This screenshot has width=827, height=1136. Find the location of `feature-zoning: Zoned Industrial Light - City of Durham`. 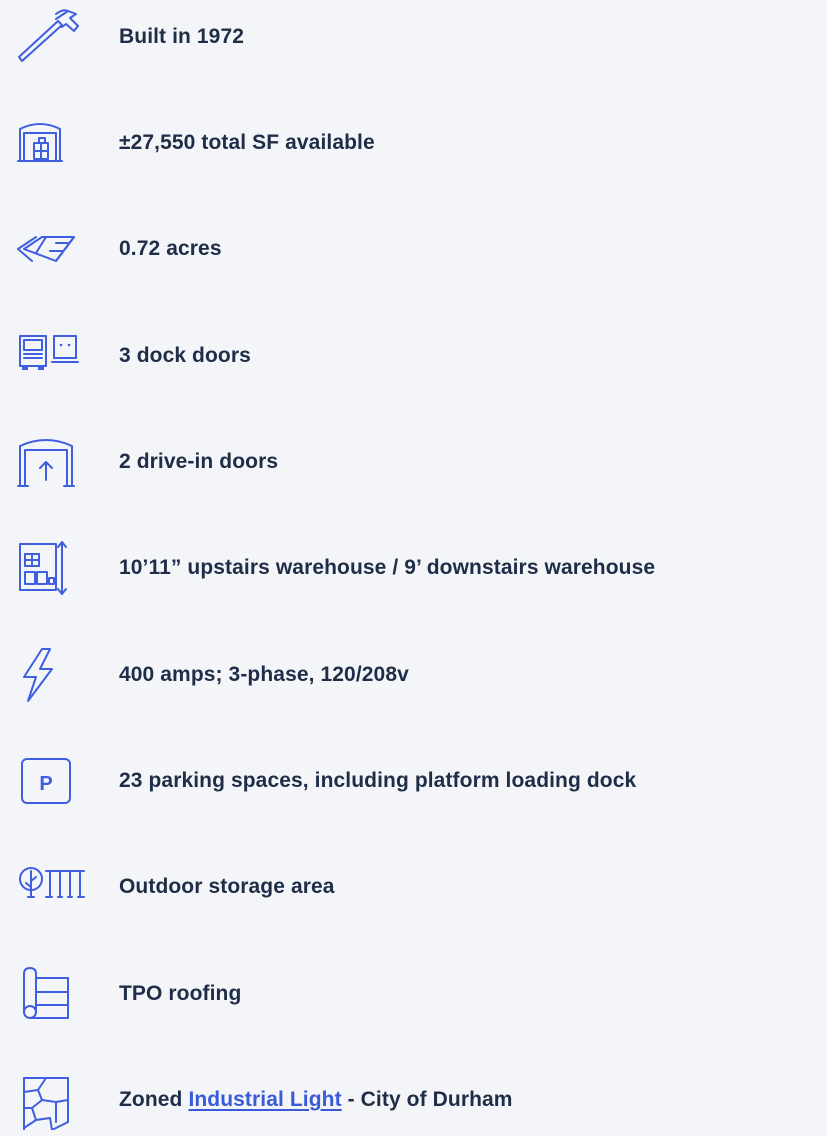

feature-zoning: Zoned Industrial Light - City of Durham is located at coordinates (413, 1100).